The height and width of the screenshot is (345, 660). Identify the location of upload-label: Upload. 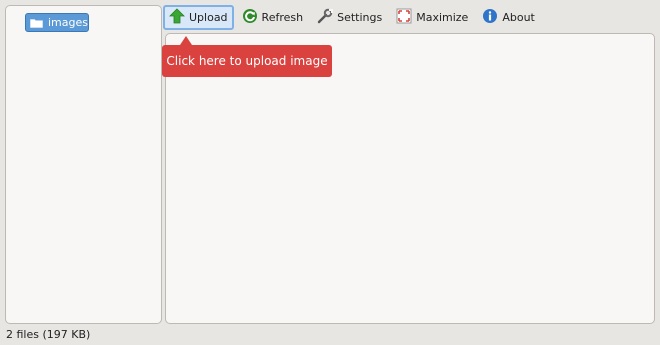
(208, 17).